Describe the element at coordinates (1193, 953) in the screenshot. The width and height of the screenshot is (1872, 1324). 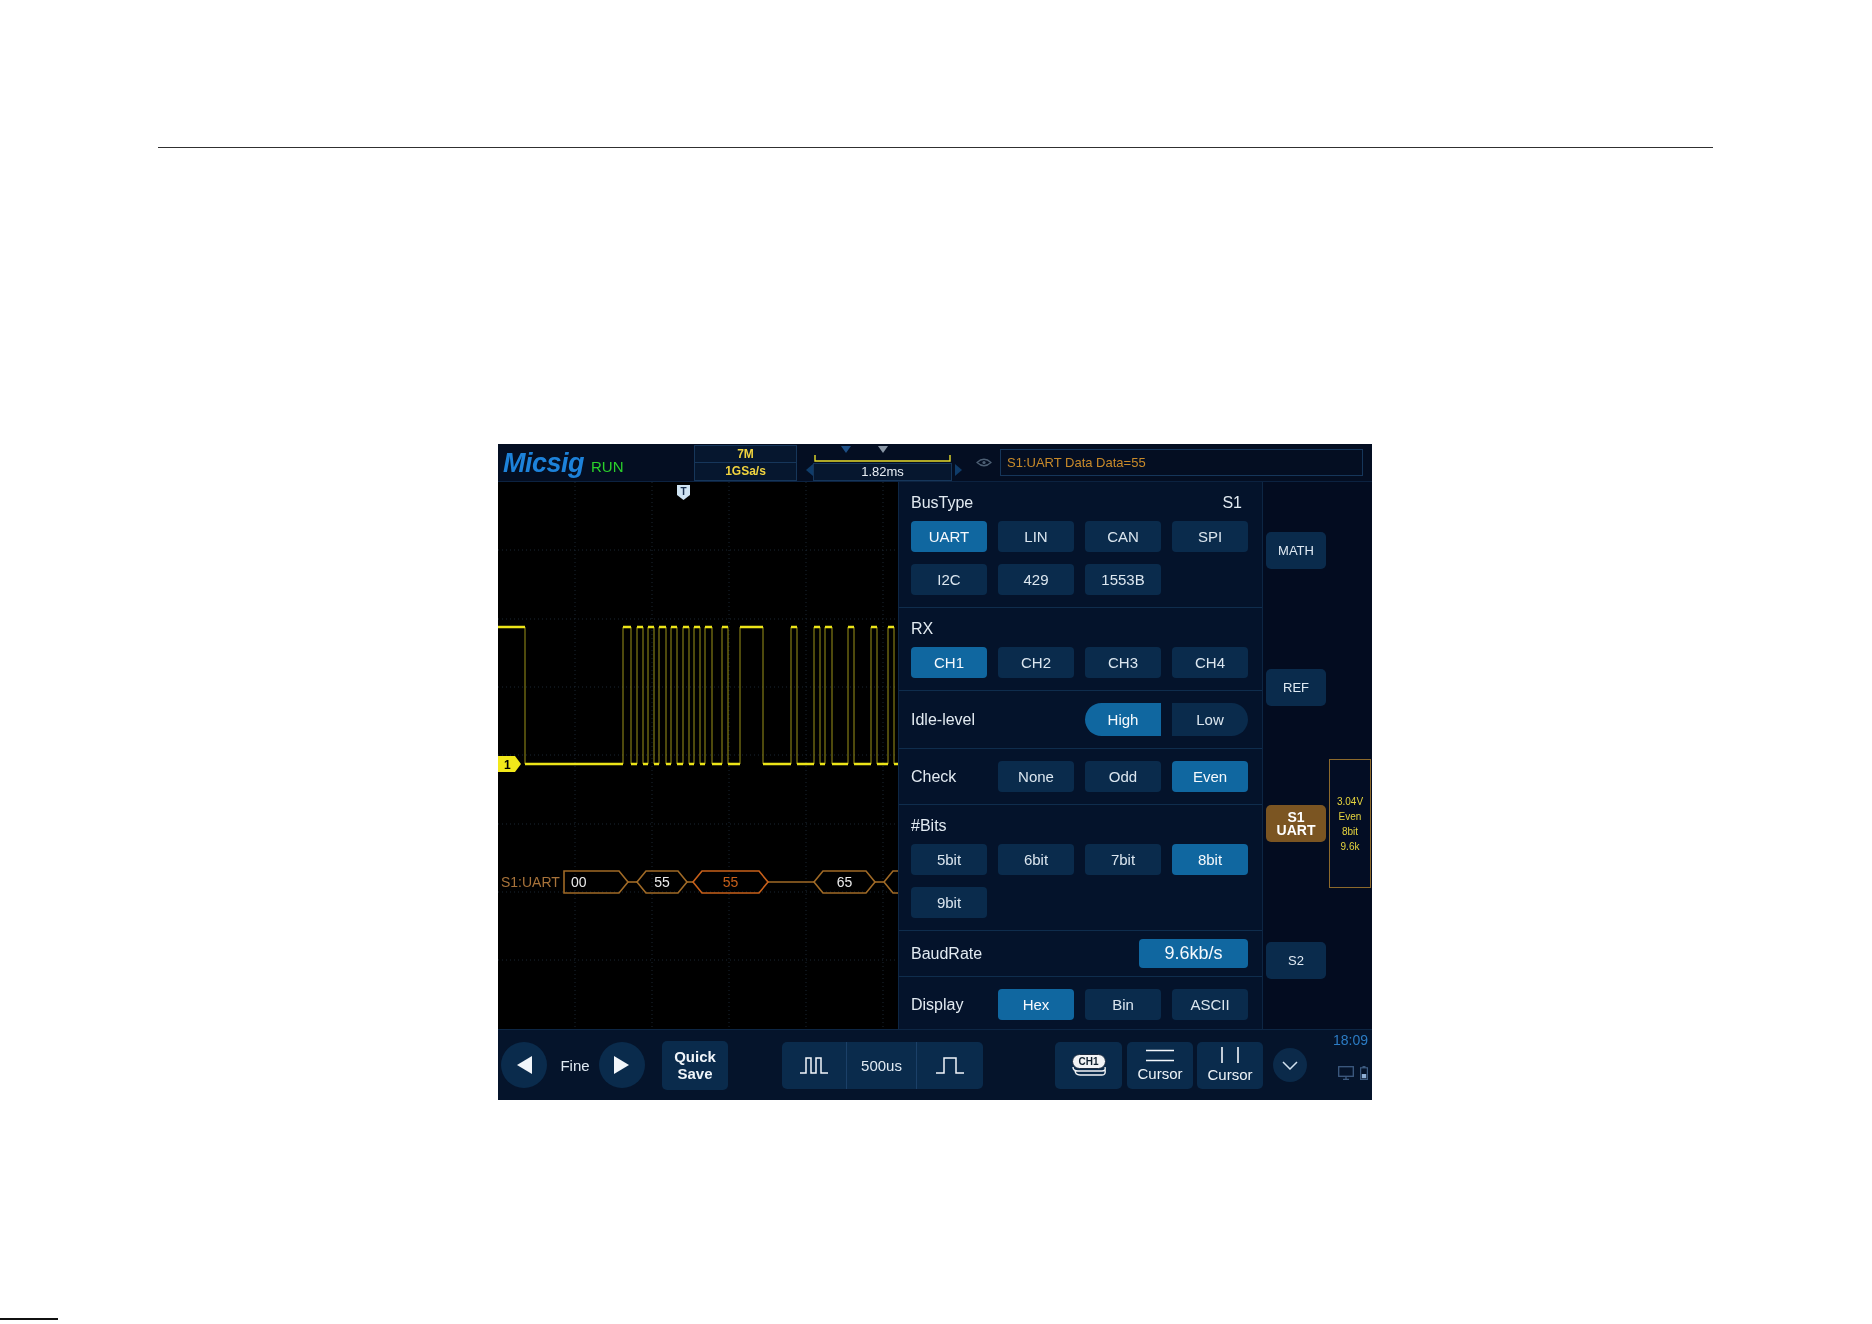
I see `value-field: 9.6kb/s` at that location.